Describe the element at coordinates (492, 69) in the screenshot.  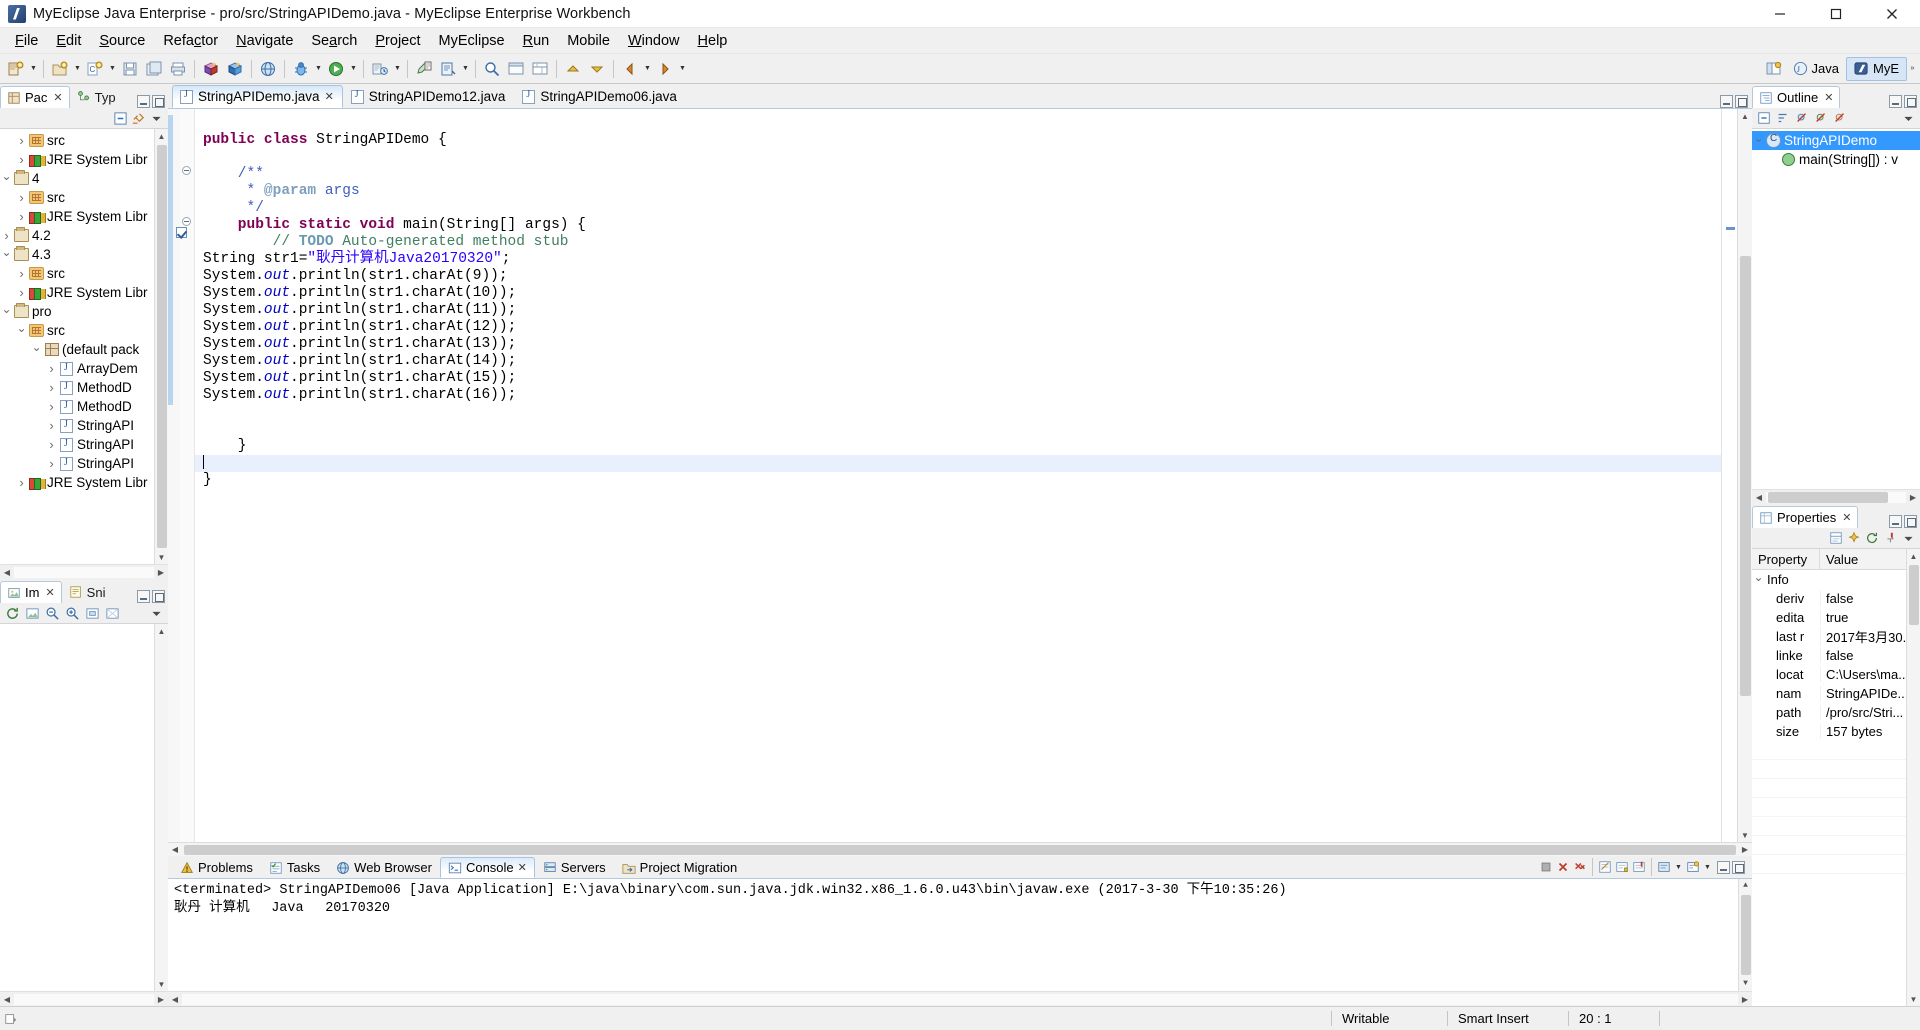
I see `search-icon` at that location.